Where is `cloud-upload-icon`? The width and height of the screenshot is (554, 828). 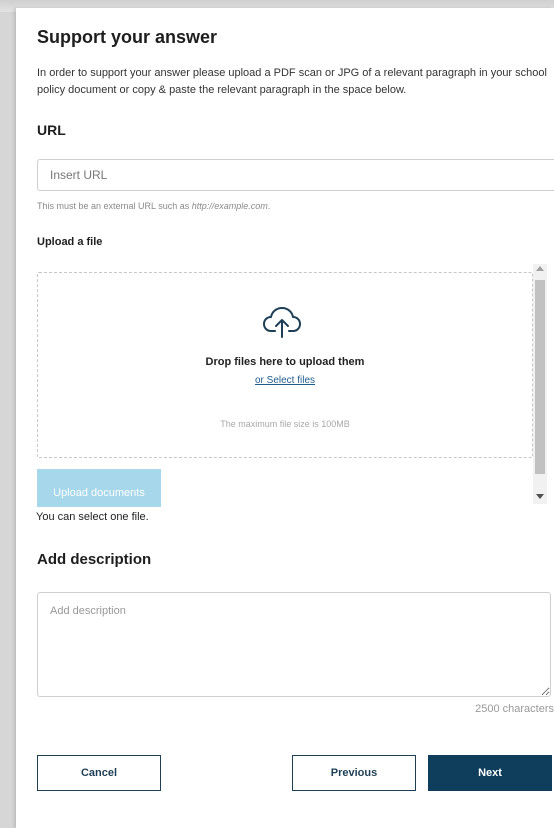 cloud-upload-icon is located at coordinates (282, 322).